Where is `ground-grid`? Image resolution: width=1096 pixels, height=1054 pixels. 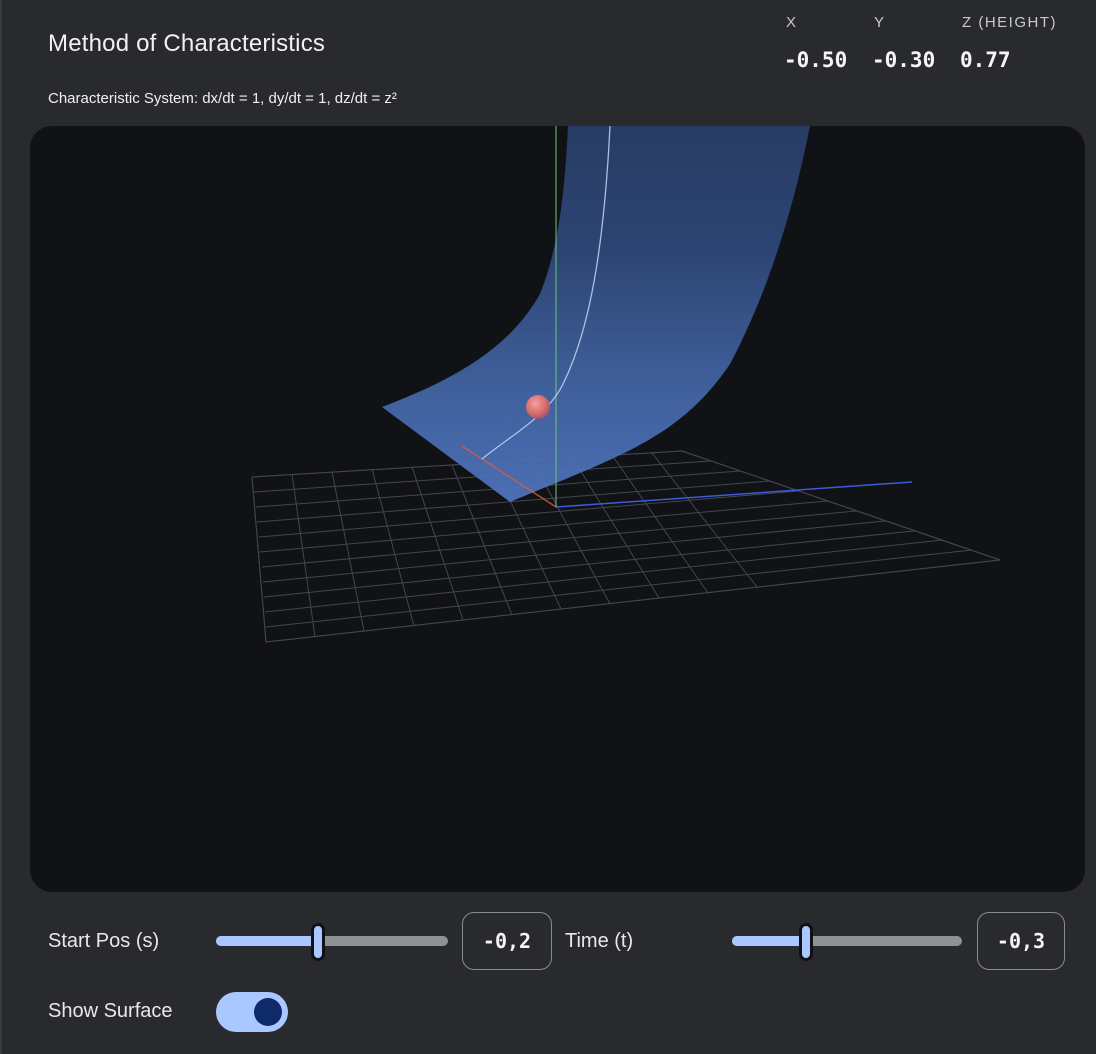
ground-grid is located at coordinates (626, 546).